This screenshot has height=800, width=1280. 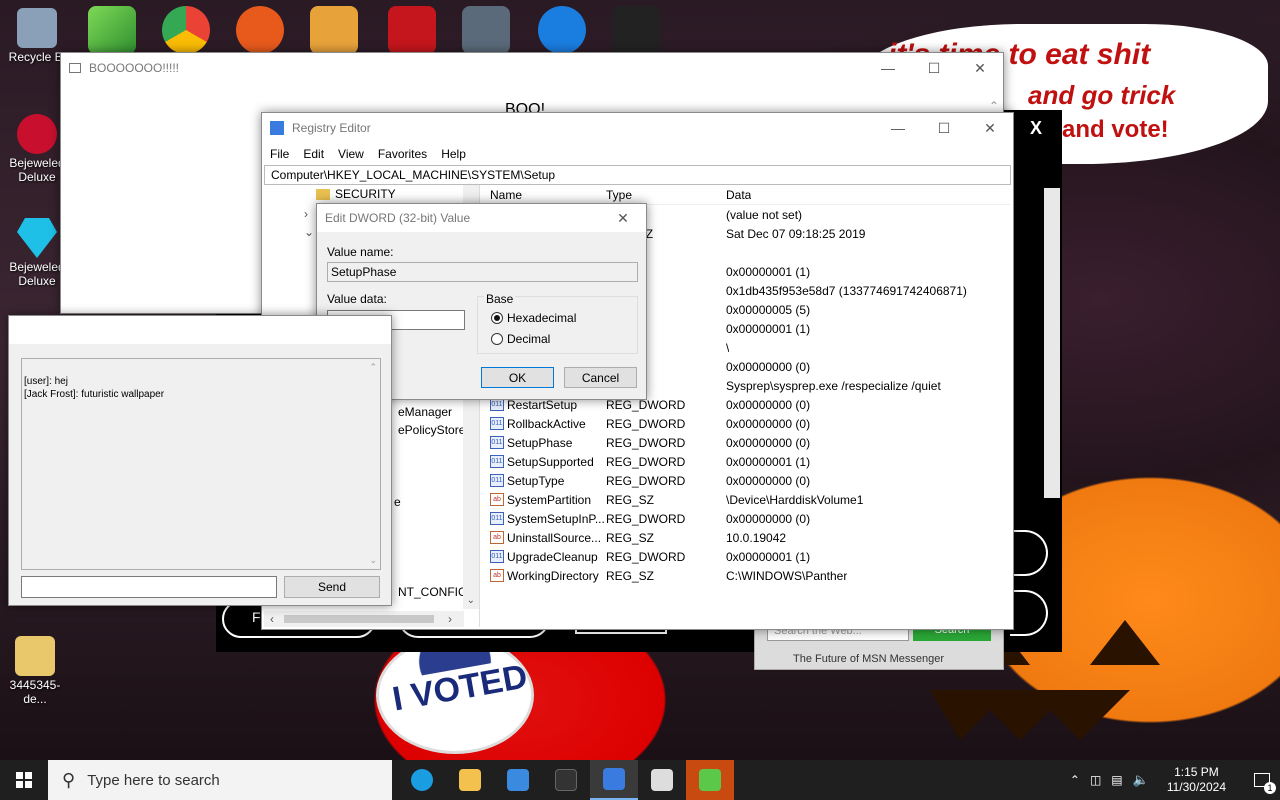 What do you see at coordinates (453, 154) in the screenshot?
I see `menu-help: Help` at bounding box center [453, 154].